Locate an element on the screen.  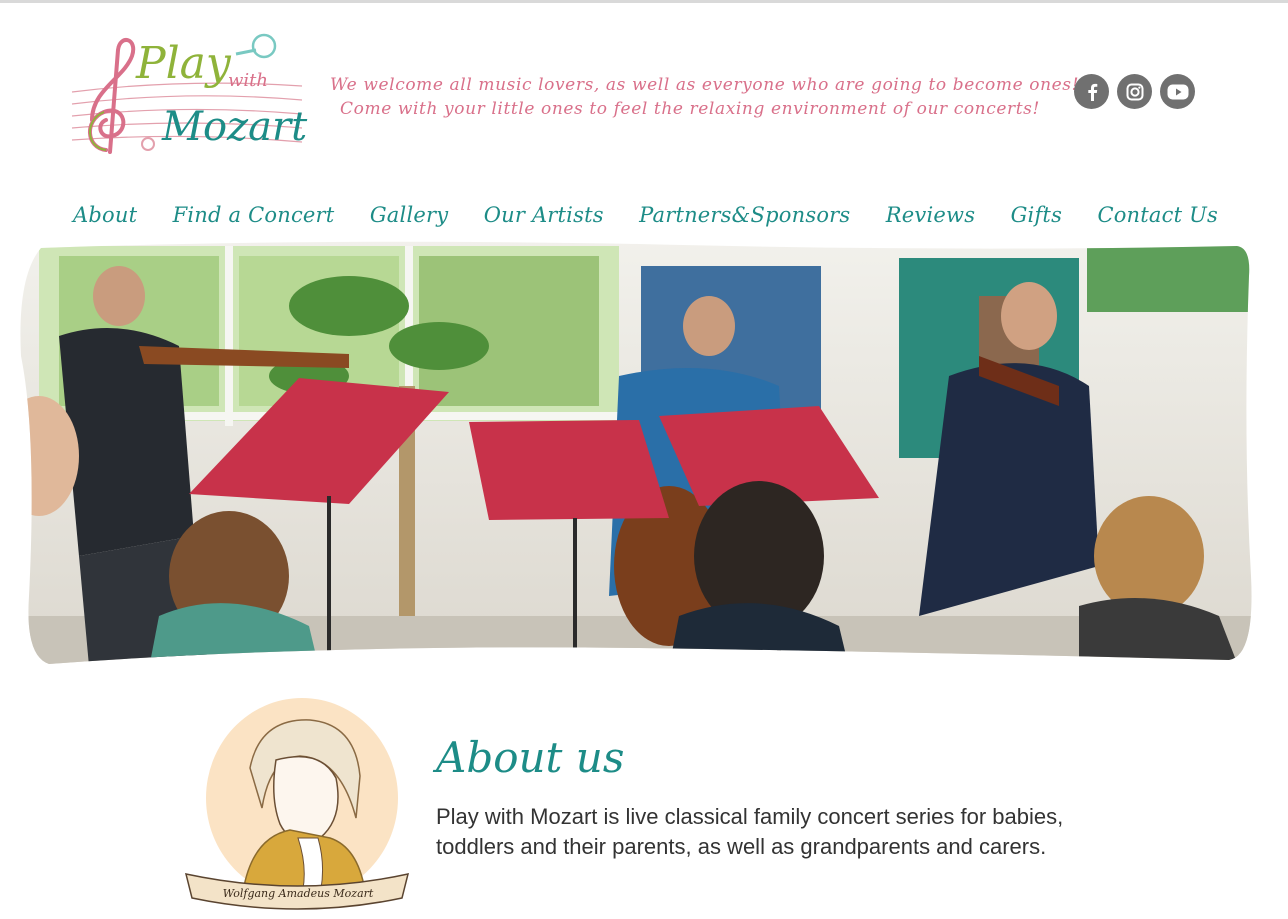
youtube-link is located at coordinates (1177, 91).